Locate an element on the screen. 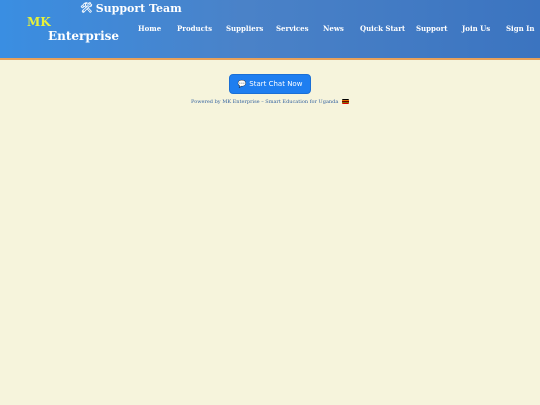 This screenshot has width=540, height=405. nav-support: Support is located at coordinates (432, 28).